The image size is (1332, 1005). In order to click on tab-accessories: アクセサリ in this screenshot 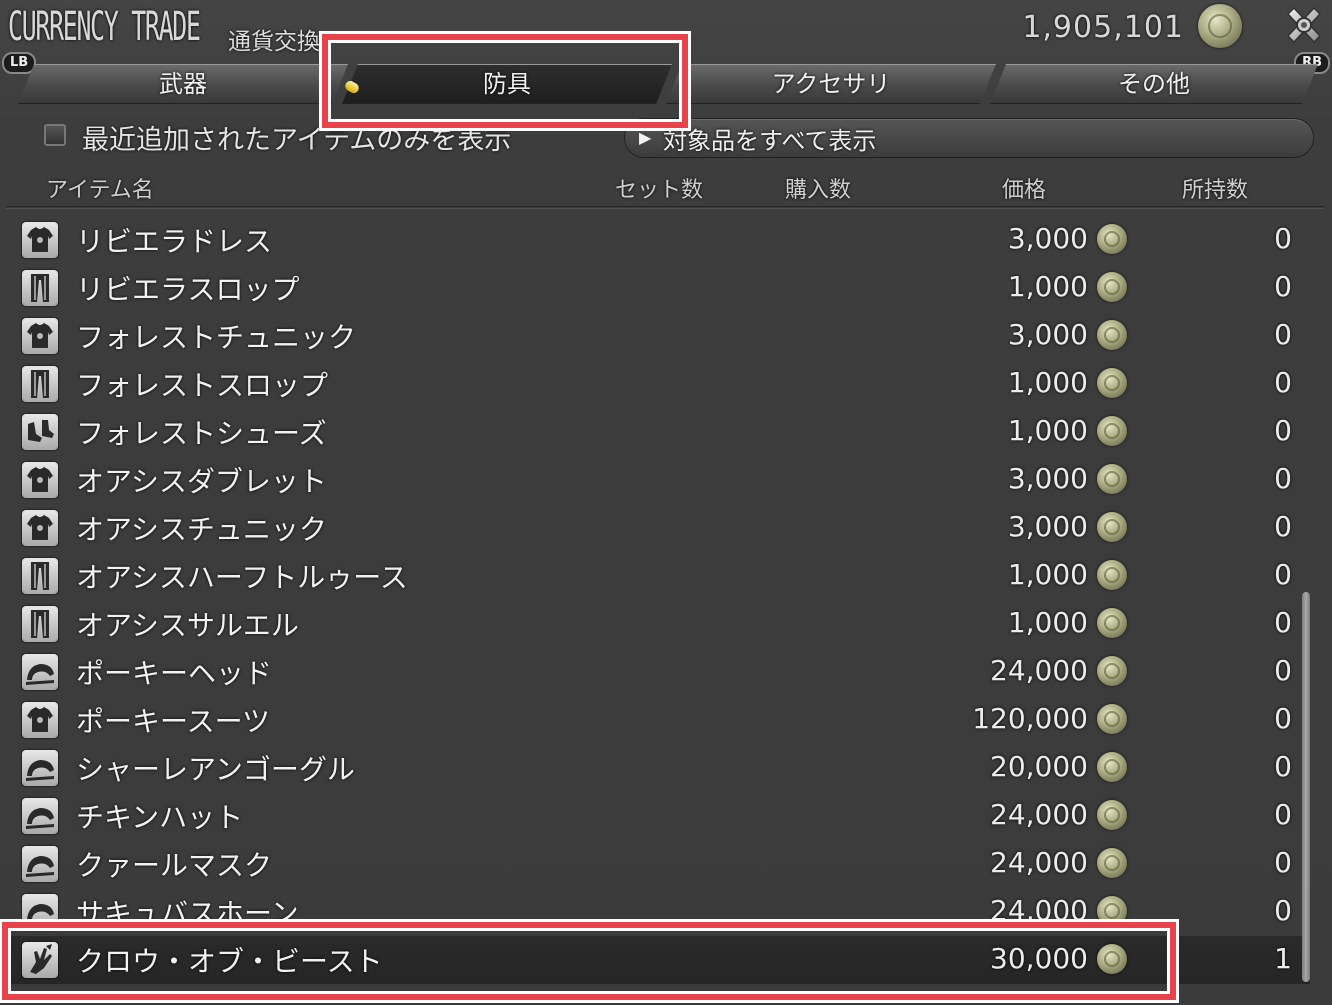, I will do `click(831, 84)`.